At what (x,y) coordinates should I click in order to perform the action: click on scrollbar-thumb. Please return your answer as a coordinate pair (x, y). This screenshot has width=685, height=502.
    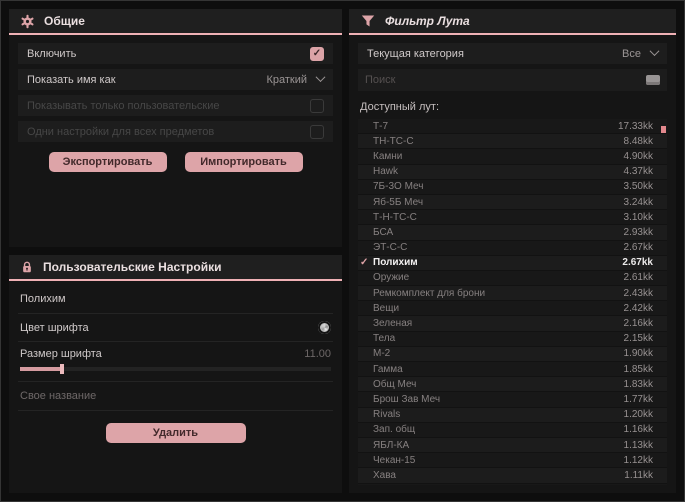
    Looking at the image, I should click on (663, 129).